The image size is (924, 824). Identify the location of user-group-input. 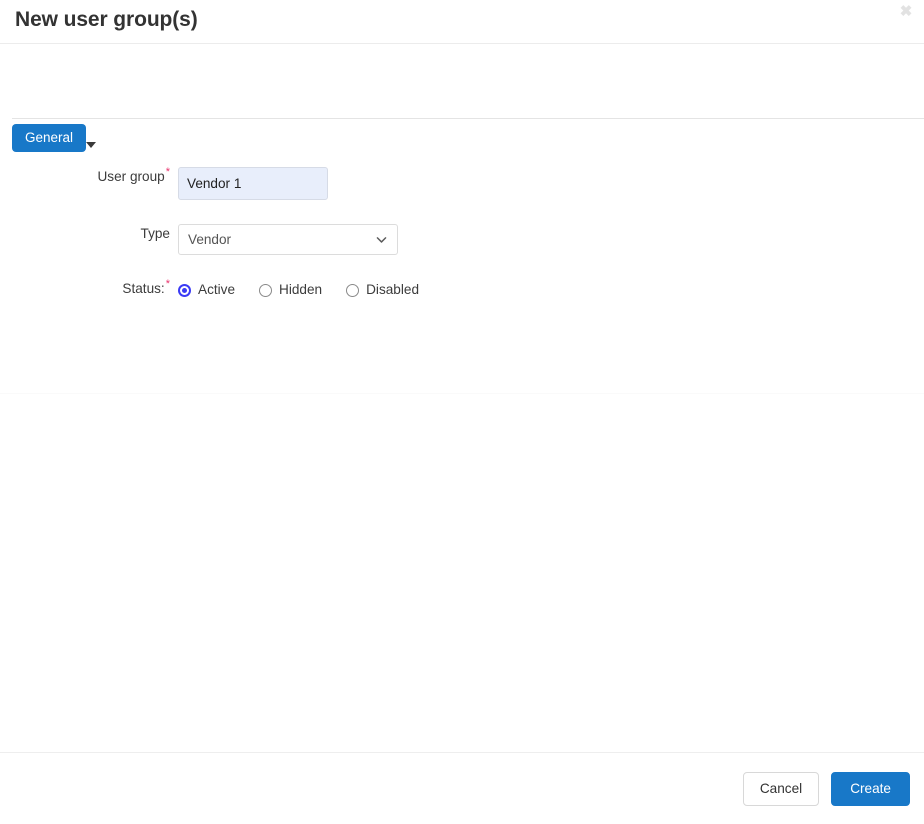
(253, 183).